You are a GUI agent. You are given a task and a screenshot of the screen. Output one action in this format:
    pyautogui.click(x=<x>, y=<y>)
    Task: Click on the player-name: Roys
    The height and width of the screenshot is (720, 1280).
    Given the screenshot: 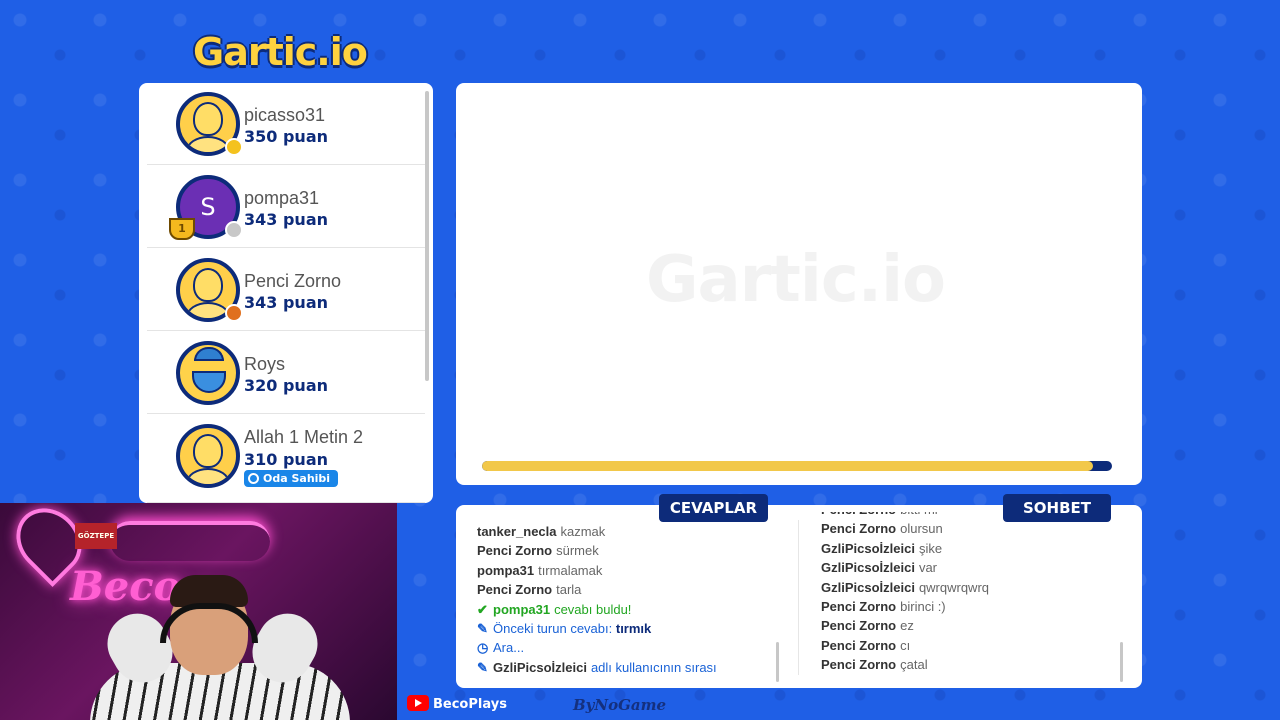 What is the action you would take?
    pyautogui.click(x=265, y=364)
    